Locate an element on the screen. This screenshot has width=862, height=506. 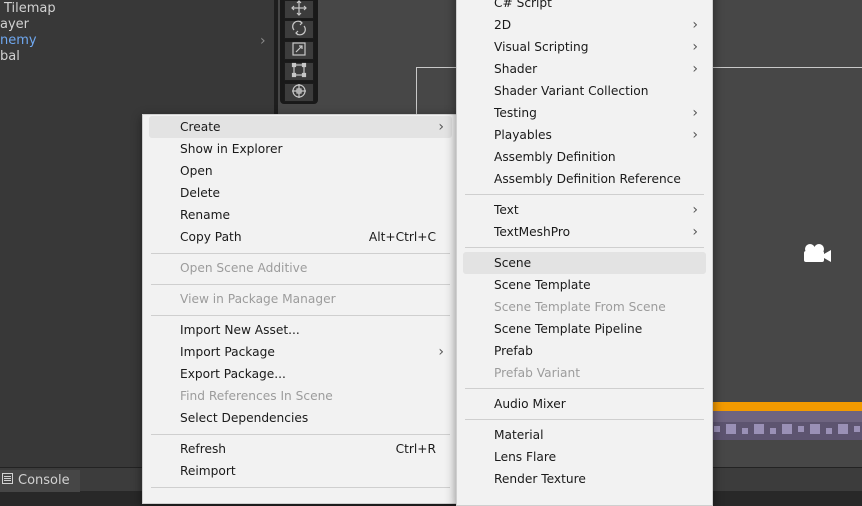
menu-item-playables: Playables › is located at coordinates (584, 135).